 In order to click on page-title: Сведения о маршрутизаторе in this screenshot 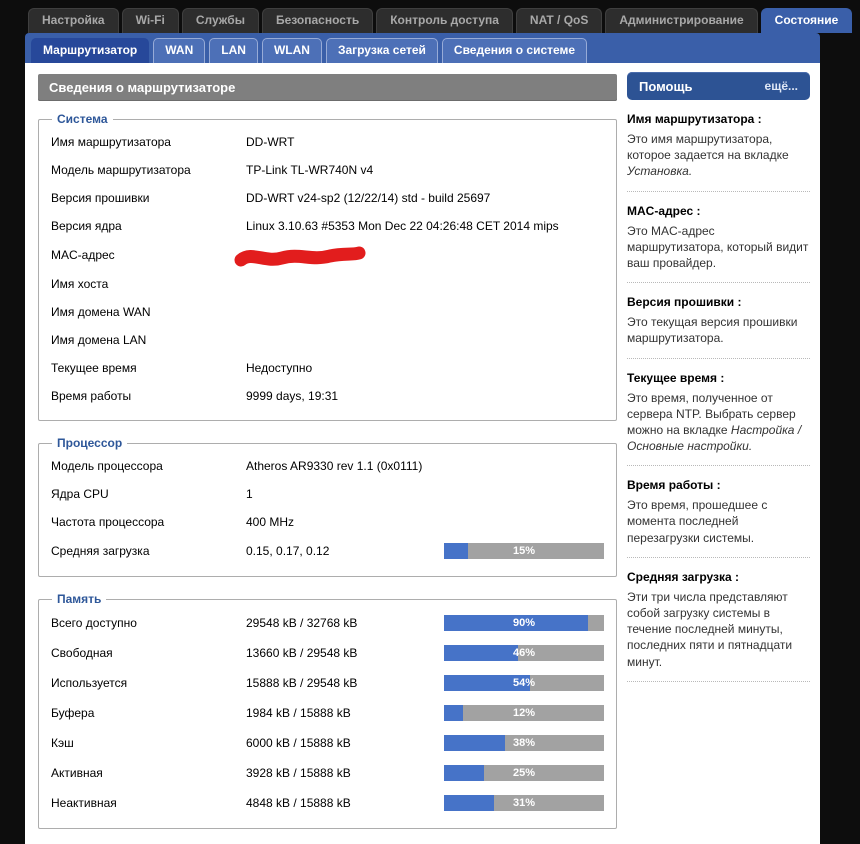, I will do `click(327, 87)`.